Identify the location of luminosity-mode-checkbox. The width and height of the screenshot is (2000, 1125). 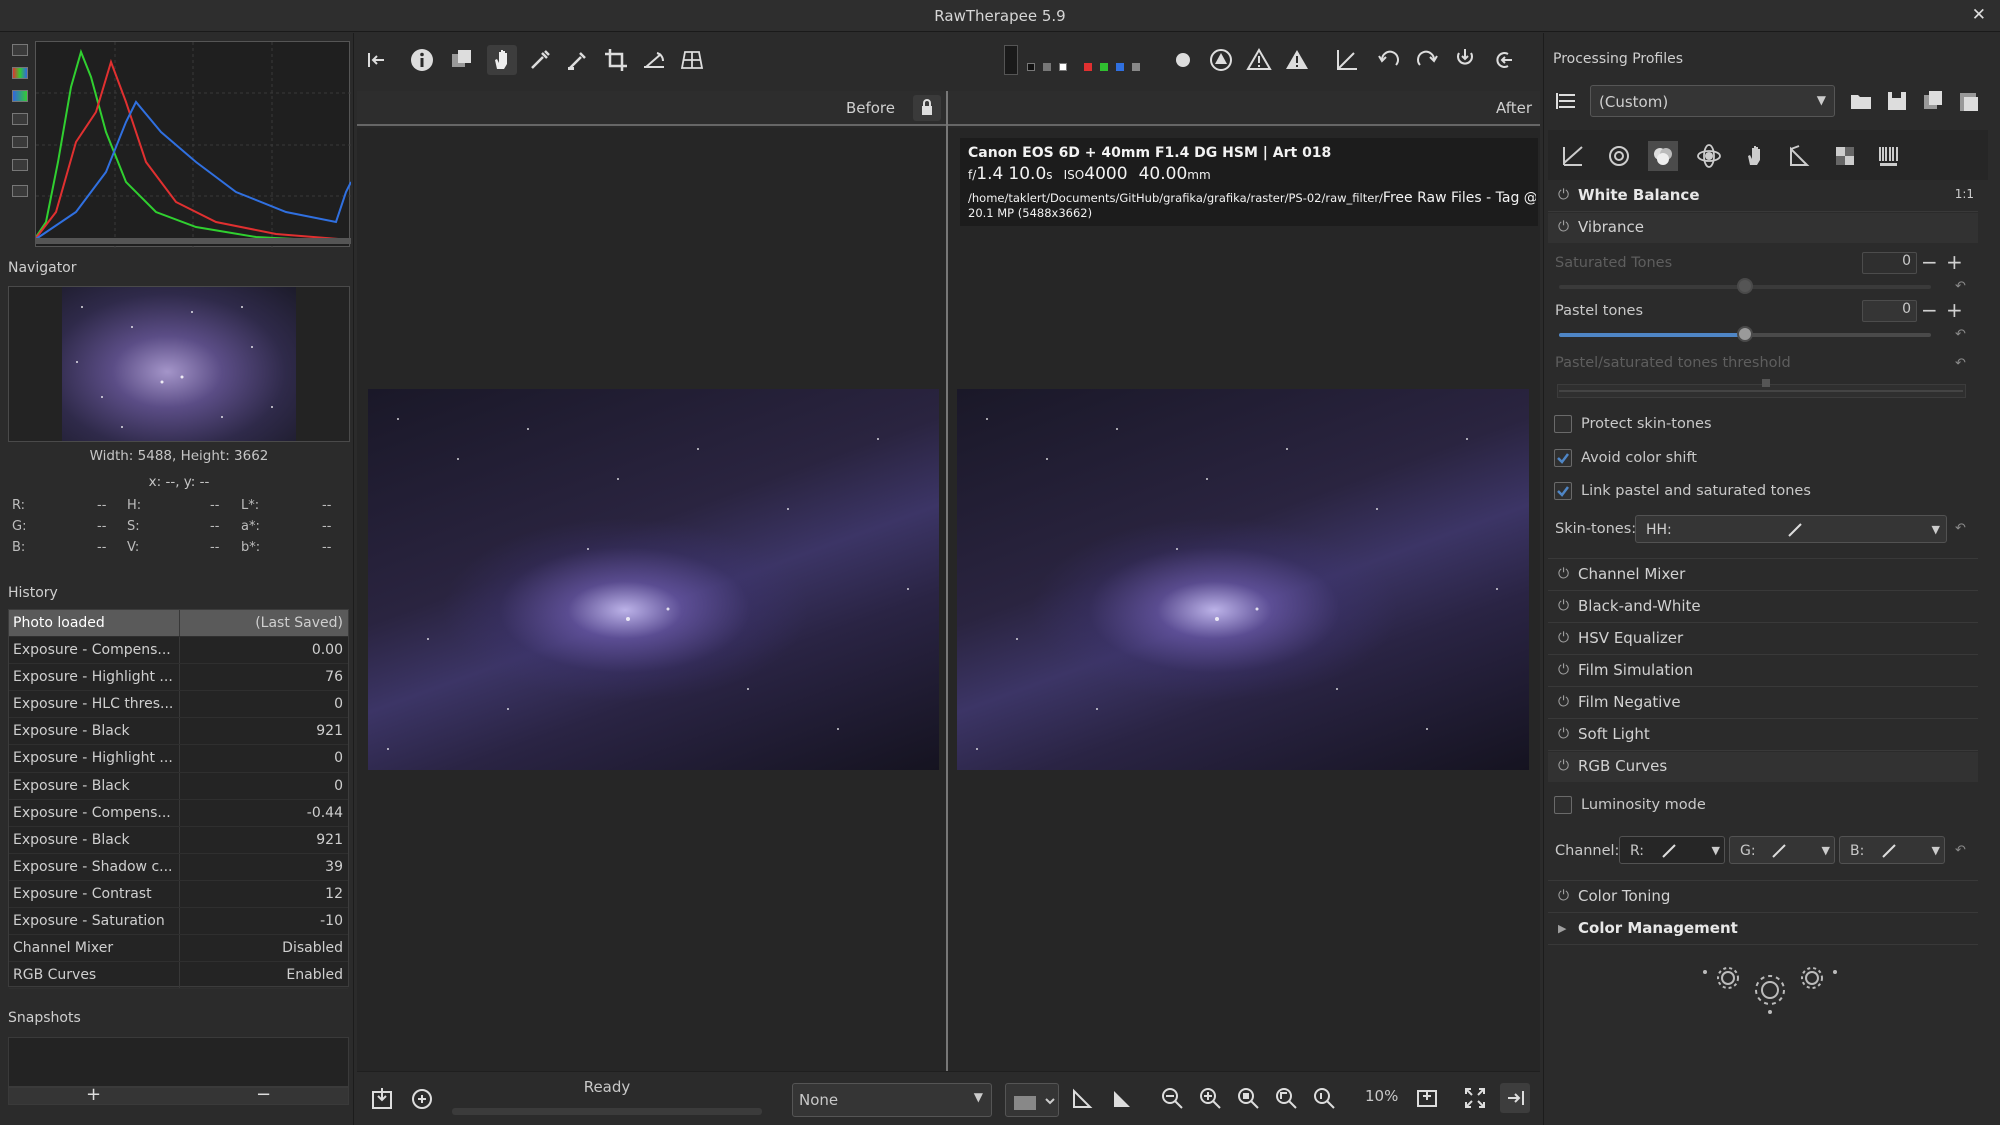
(1563, 805).